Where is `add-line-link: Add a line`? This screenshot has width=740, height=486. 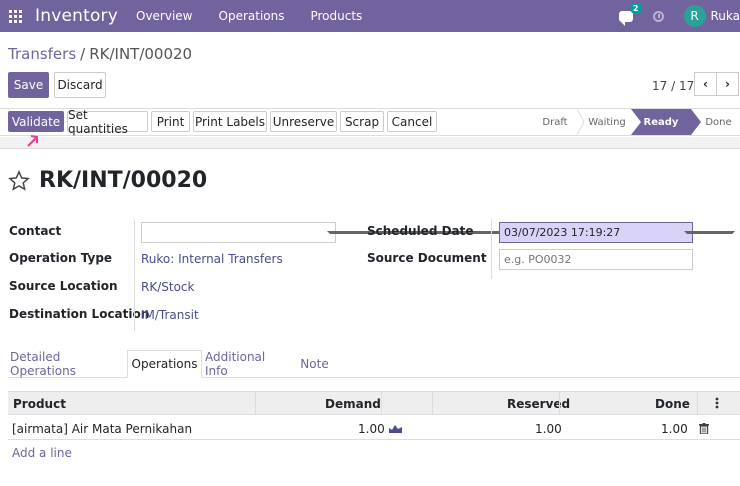 add-line-link: Add a line is located at coordinates (42, 453).